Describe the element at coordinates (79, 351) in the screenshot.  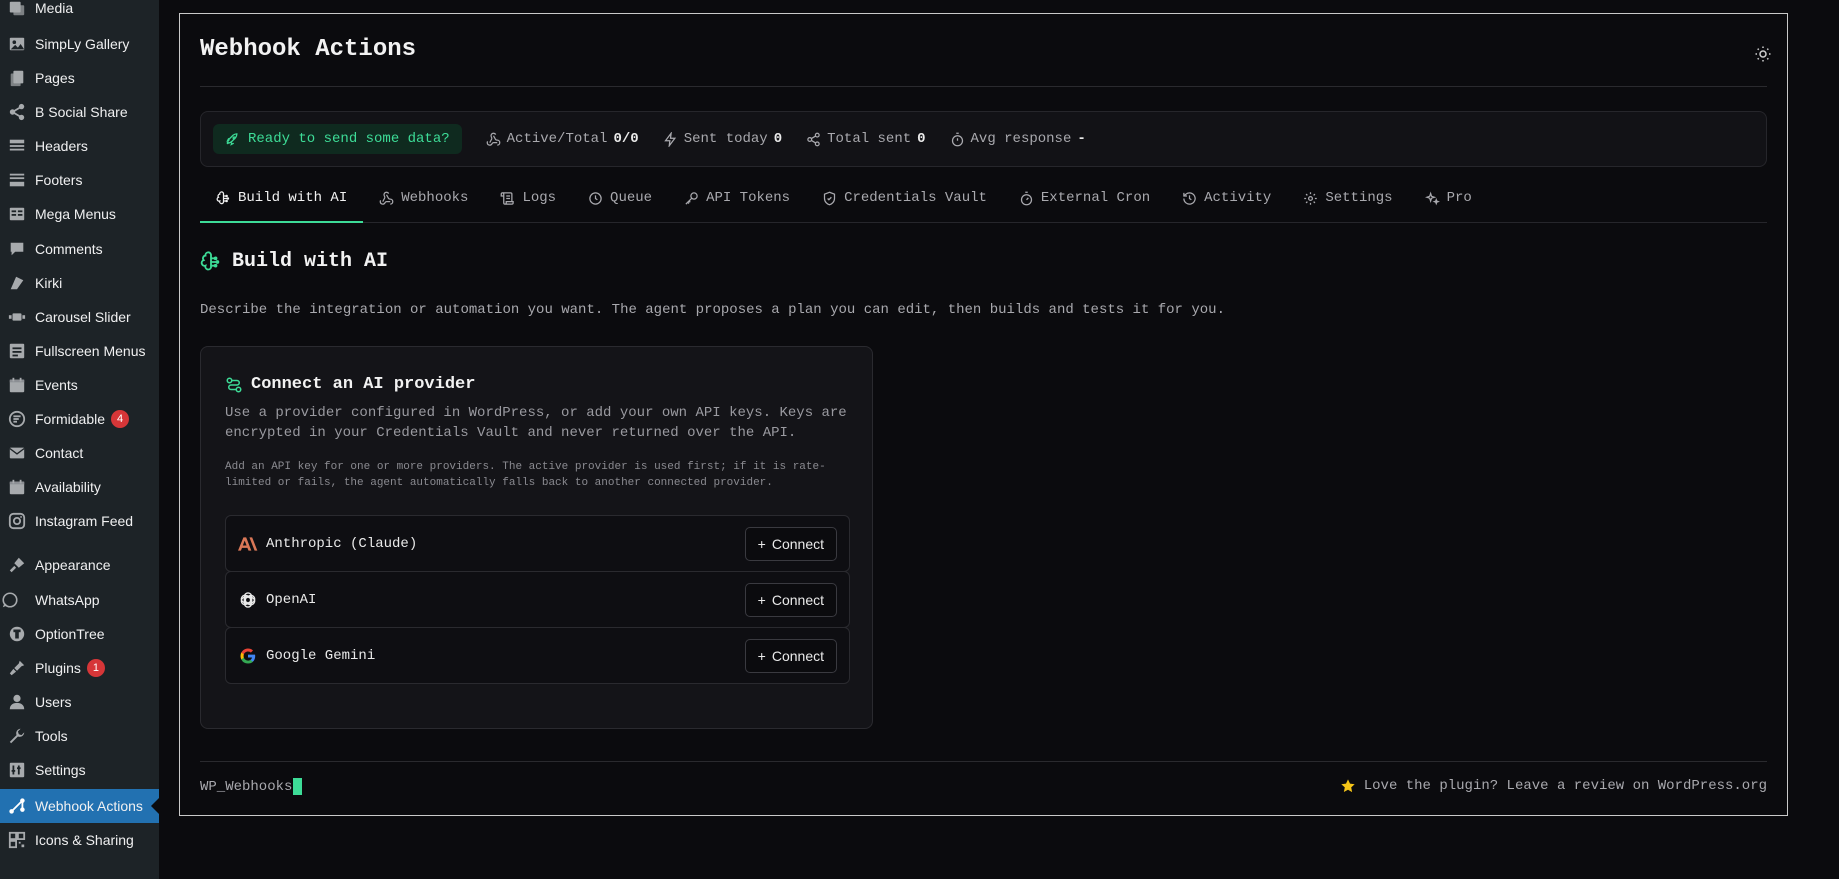
I see `sidebar-item-fullscreen-menus: Fullscreen Menus` at that location.